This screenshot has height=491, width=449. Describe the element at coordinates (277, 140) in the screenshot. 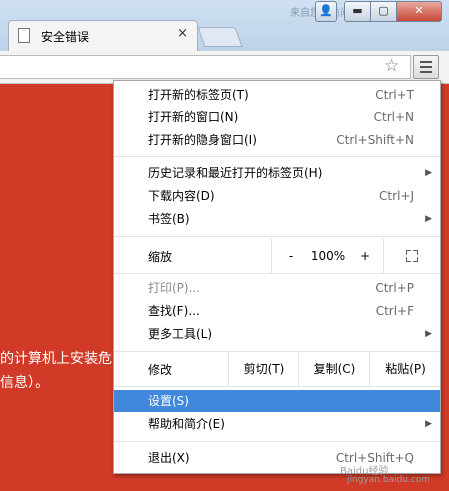

I see `menu-item-new-incognito: 打开新的隐身窗口(I) Ctrl+Shift+N` at that location.